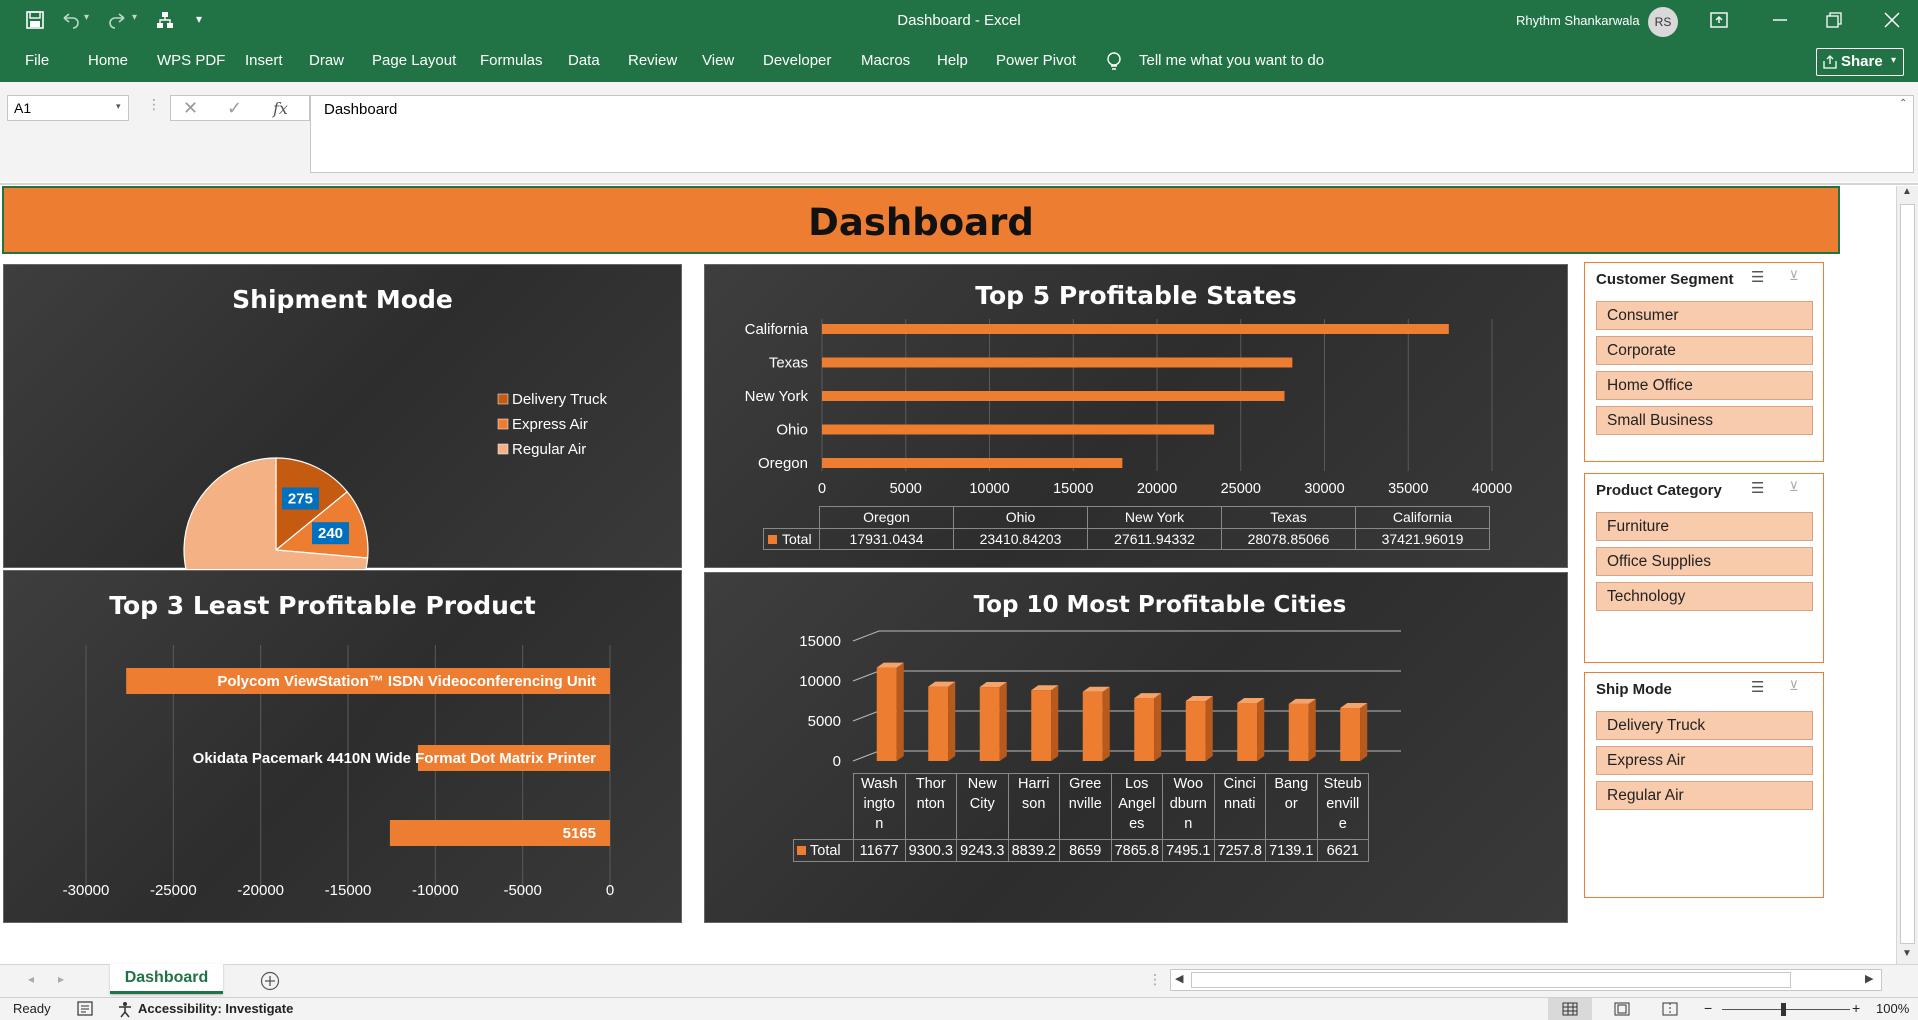 The height and width of the screenshot is (1020, 1918). Describe the element at coordinates (1704, 561) in the screenshot. I see `slicer-item: Office Supplies` at that location.